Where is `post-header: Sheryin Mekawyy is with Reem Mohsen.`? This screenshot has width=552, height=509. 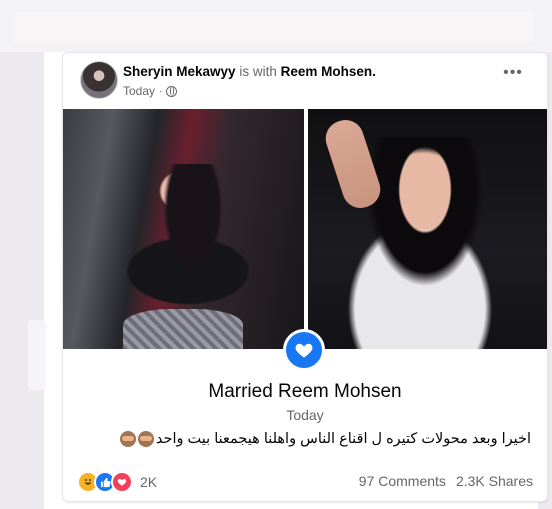 post-header: Sheryin Mekawyy is with Reem Mohsen. is located at coordinates (249, 71).